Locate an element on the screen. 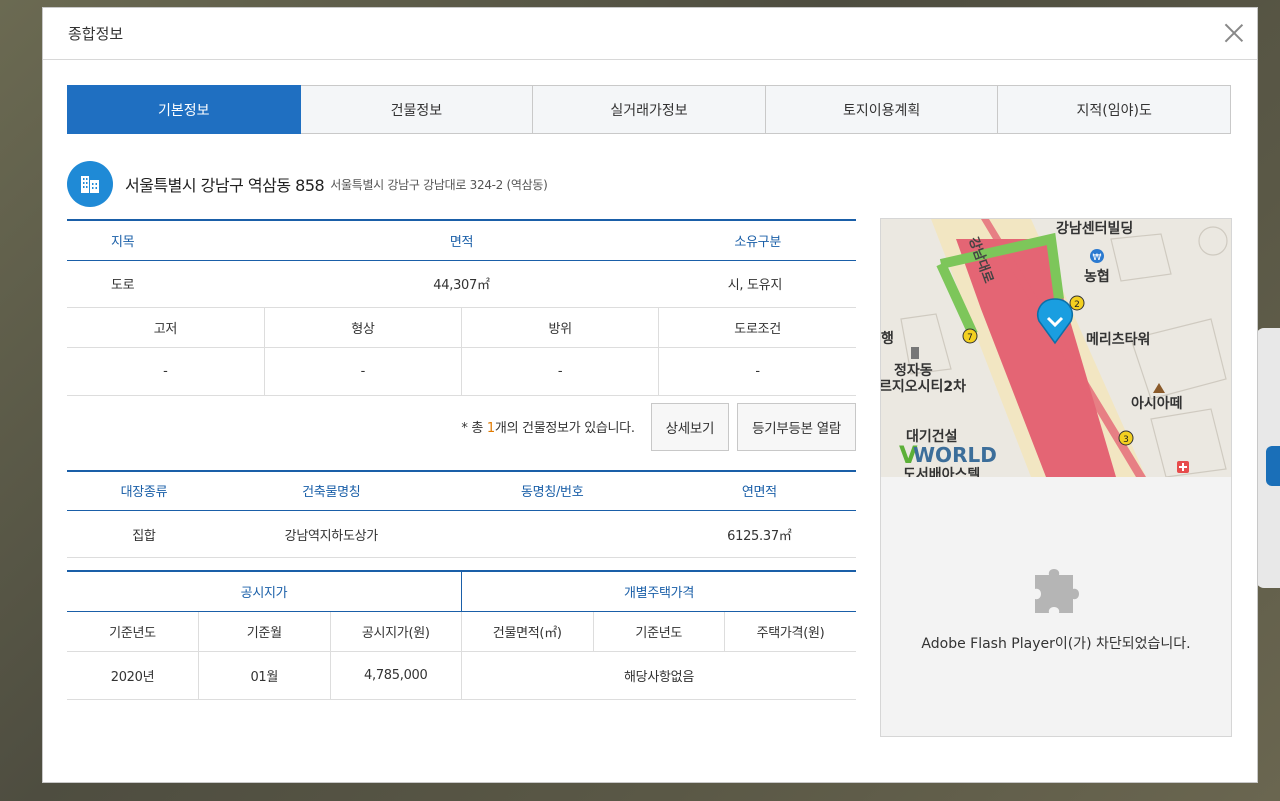 The width and height of the screenshot is (1280, 801). exit-7-icon: 7 is located at coordinates (970, 336).